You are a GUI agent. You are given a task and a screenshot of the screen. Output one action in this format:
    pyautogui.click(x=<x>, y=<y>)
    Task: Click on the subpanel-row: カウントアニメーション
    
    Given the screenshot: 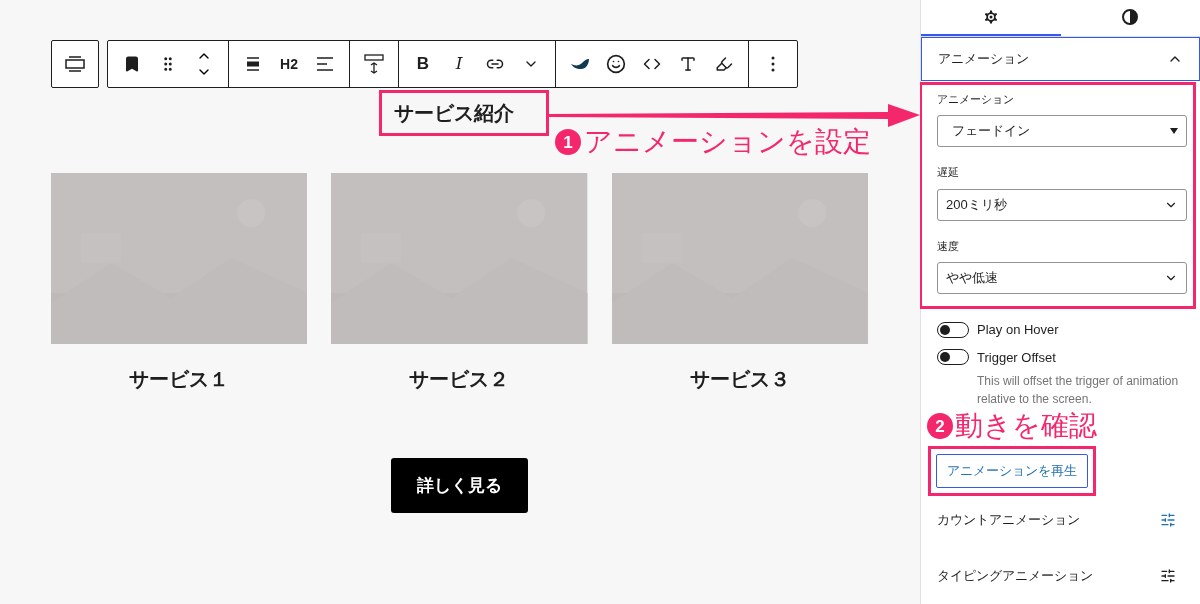 What is the action you would take?
    pyautogui.click(x=1060, y=520)
    